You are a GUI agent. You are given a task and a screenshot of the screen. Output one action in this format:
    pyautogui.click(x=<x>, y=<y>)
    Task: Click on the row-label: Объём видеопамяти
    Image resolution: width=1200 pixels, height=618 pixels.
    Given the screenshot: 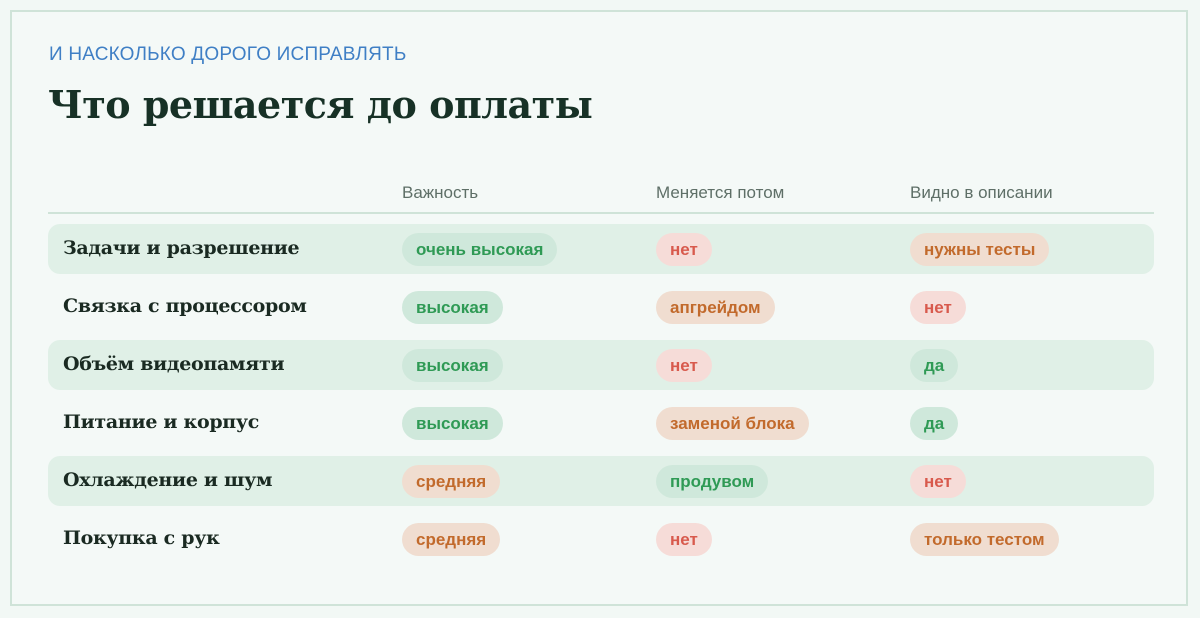 What is the action you would take?
    pyautogui.click(x=174, y=364)
    